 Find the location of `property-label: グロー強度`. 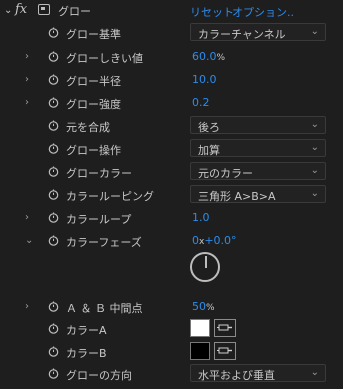

property-label: グロー強度 is located at coordinates (93, 104).